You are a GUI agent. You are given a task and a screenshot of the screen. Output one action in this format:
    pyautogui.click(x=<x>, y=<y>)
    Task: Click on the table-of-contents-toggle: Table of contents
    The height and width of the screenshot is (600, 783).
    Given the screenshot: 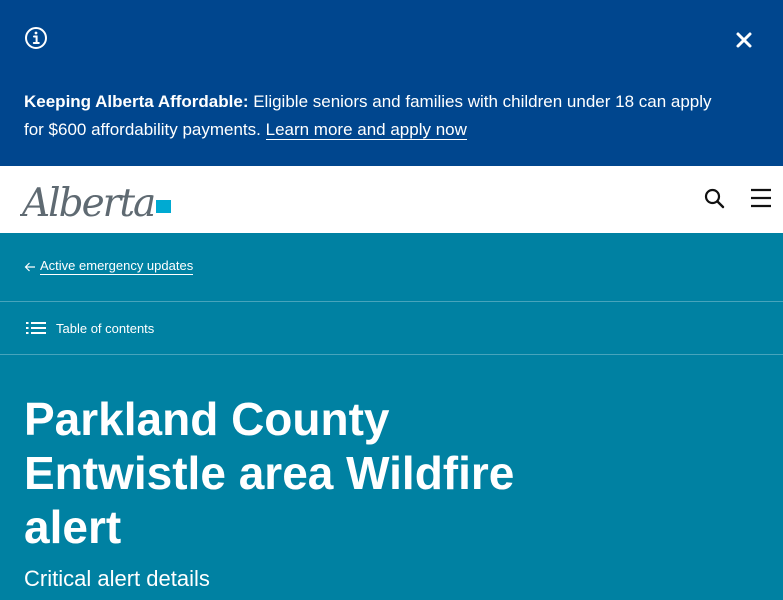 What is the action you would take?
    pyautogui.click(x=90, y=328)
    